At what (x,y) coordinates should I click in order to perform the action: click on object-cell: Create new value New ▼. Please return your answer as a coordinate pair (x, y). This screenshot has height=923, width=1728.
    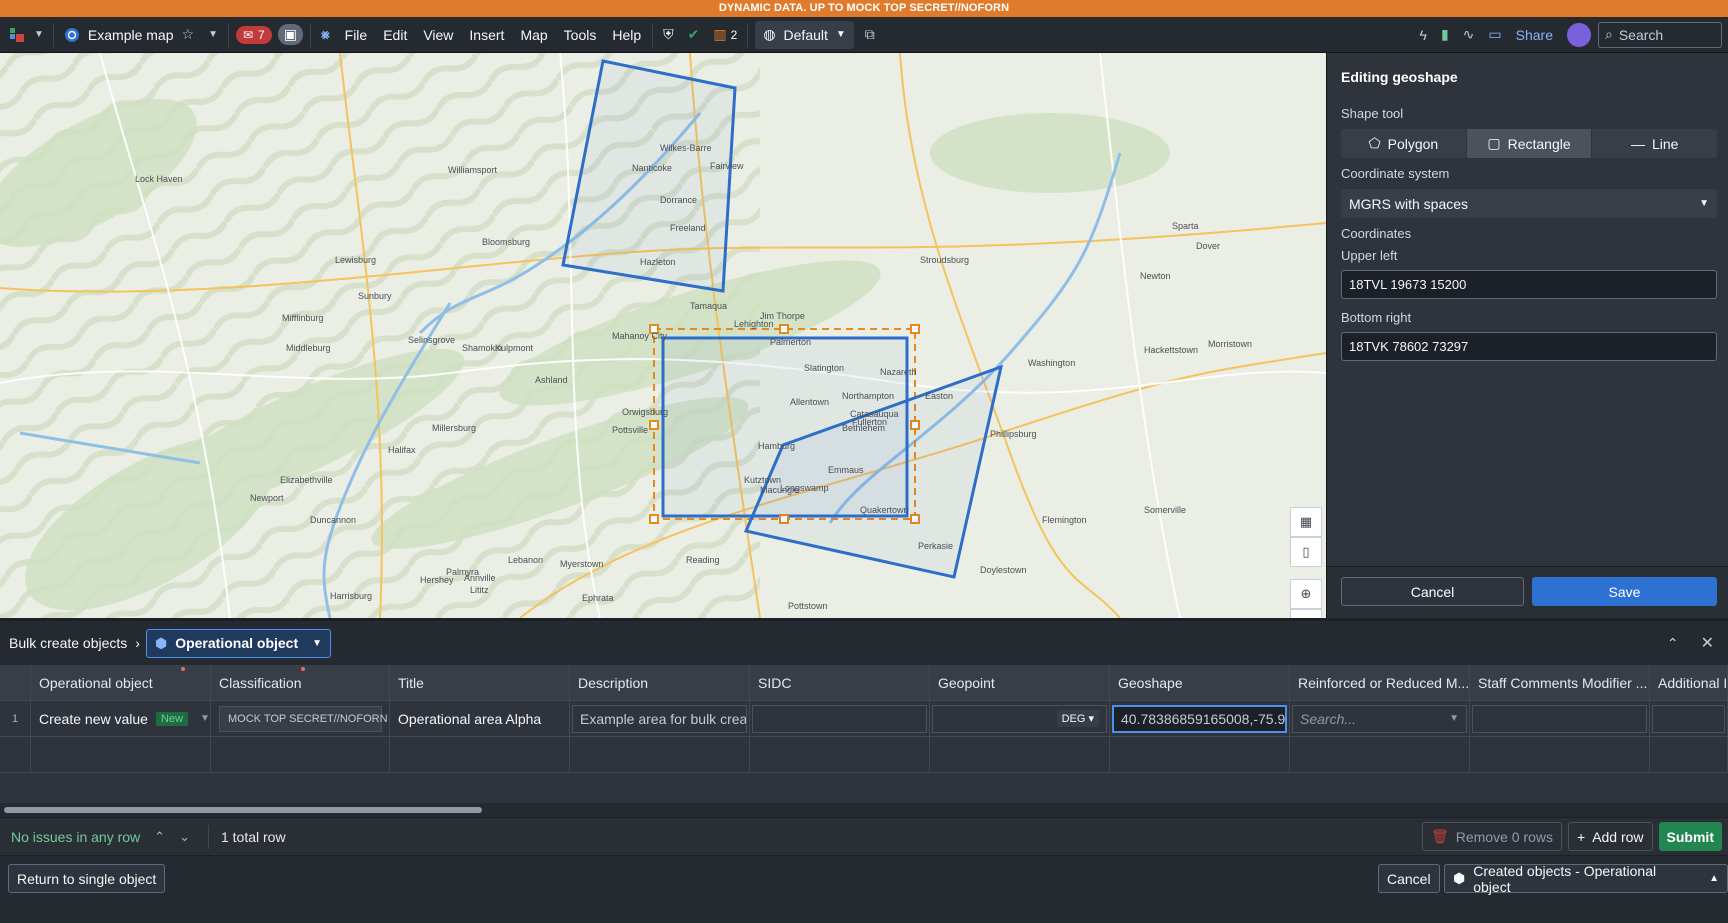
    Looking at the image, I should click on (121, 719).